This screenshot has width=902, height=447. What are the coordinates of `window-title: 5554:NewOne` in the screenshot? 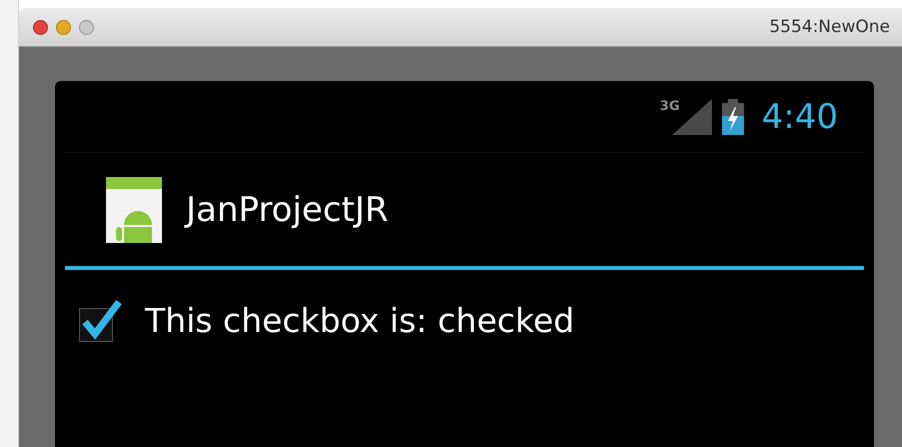 It's located at (829, 27).